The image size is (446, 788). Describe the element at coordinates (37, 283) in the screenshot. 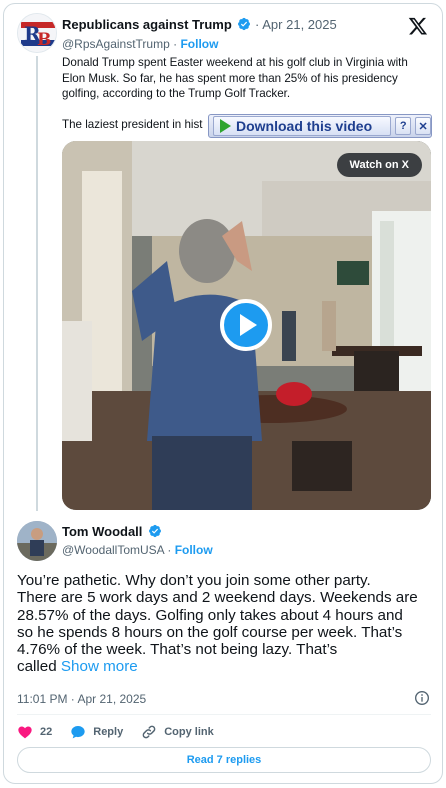

I see `thread-line` at that location.